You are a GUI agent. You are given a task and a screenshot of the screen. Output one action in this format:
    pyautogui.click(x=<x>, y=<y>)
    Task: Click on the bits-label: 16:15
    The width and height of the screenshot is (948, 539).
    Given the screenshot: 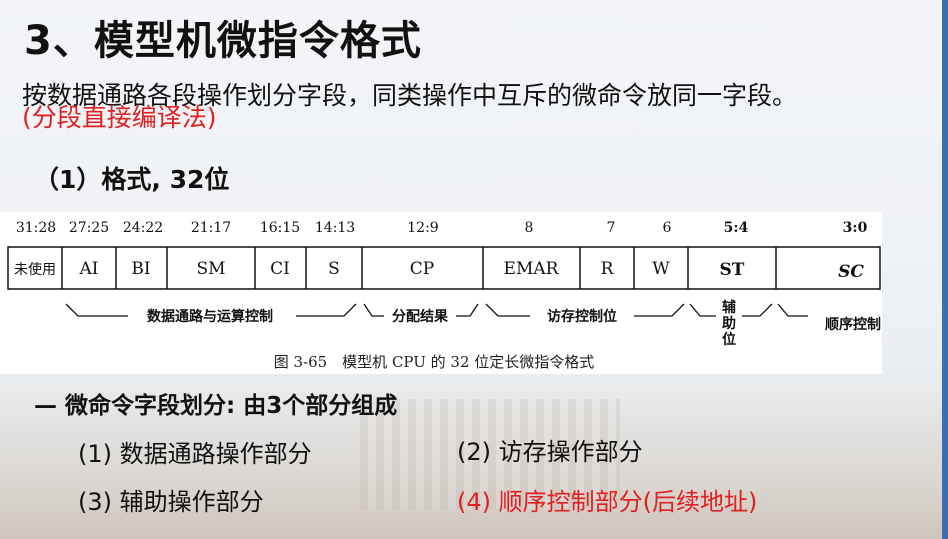 What is the action you would take?
    pyautogui.click(x=280, y=228)
    